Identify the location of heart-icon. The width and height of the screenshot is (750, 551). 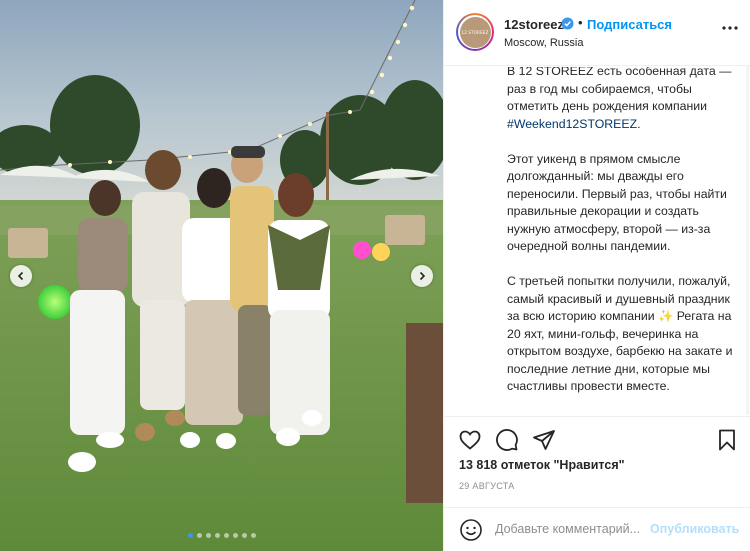
(470, 440).